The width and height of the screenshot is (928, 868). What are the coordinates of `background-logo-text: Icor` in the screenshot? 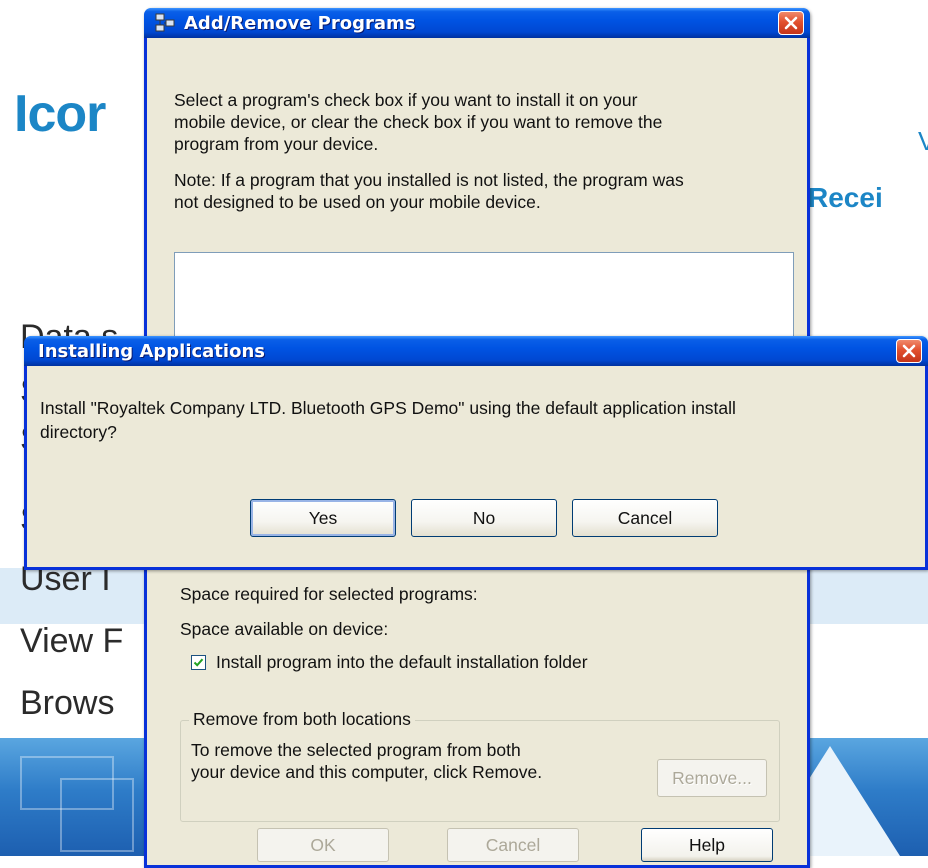 It's located at (60, 114).